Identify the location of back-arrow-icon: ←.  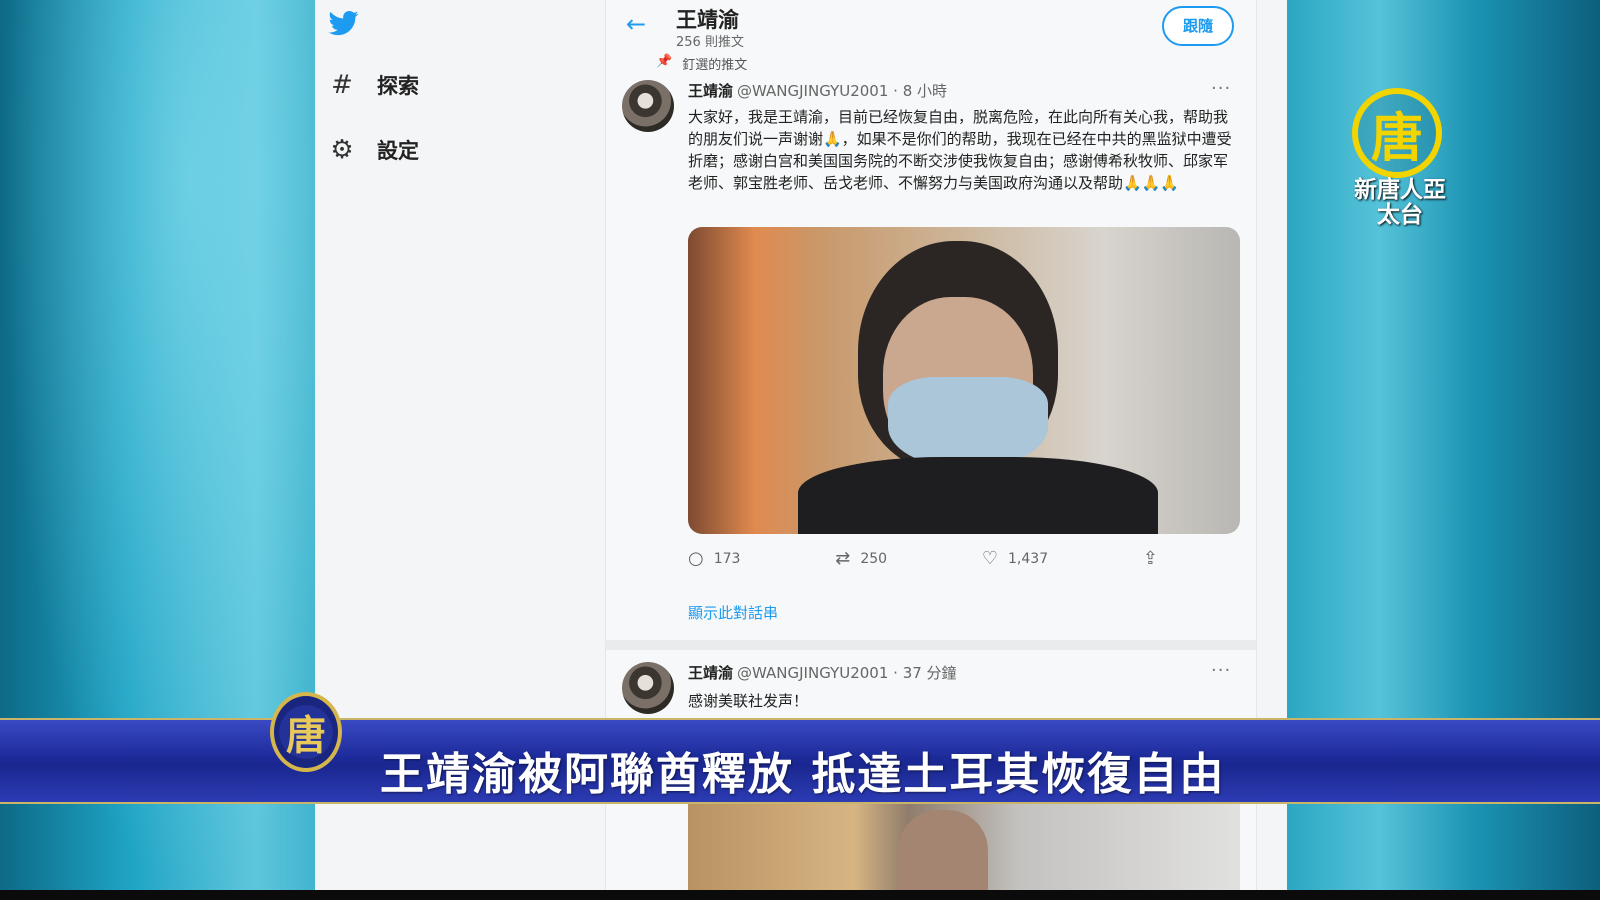
(636, 24).